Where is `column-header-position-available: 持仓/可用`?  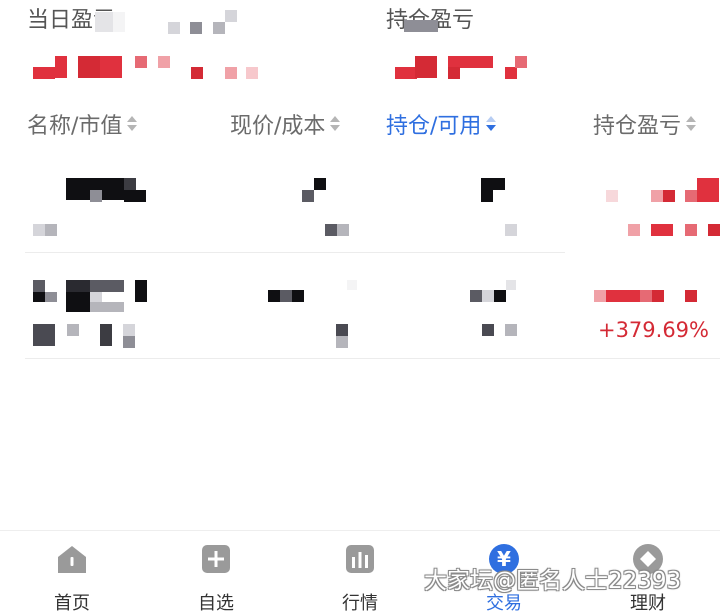 column-header-position-available: 持仓/可用 is located at coordinates (441, 124).